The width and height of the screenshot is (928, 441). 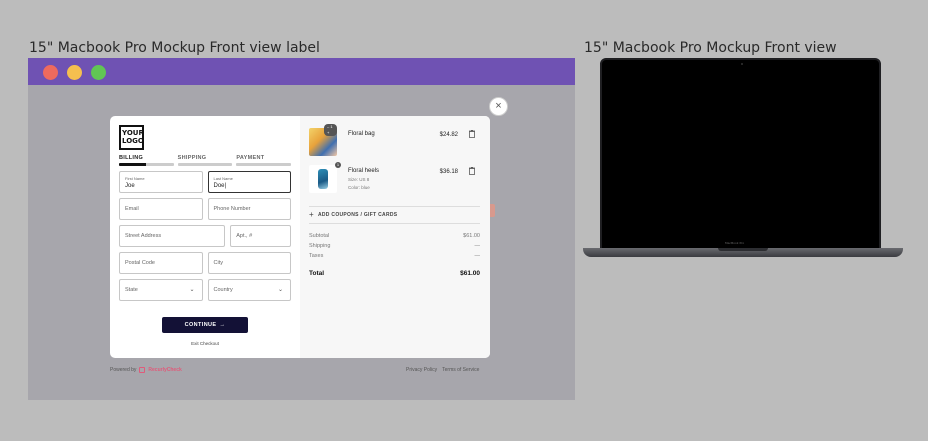 What do you see at coordinates (364, 171) in the screenshot?
I see `item-name: Floral heels` at bounding box center [364, 171].